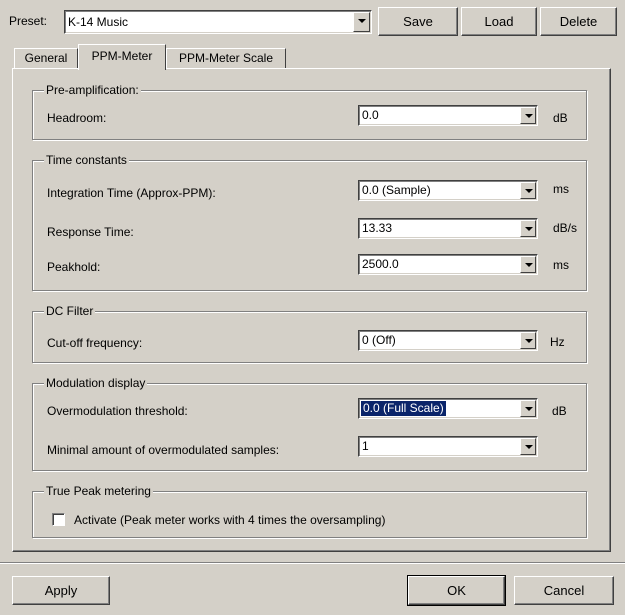 Image resolution: width=625 pixels, height=615 pixels. What do you see at coordinates (418, 21) in the screenshot?
I see `save-button: Save` at bounding box center [418, 21].